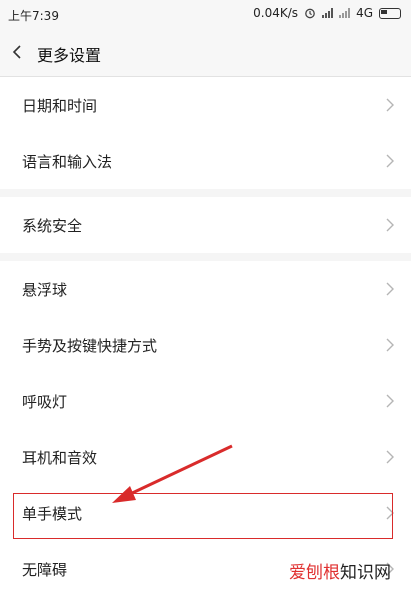 The width and height of the screenshot is (411, 597). Describe the element at coordinates (205, 401) in the screenshot. I see `settings-item-breathing-light: 呼吸灯` at that location.